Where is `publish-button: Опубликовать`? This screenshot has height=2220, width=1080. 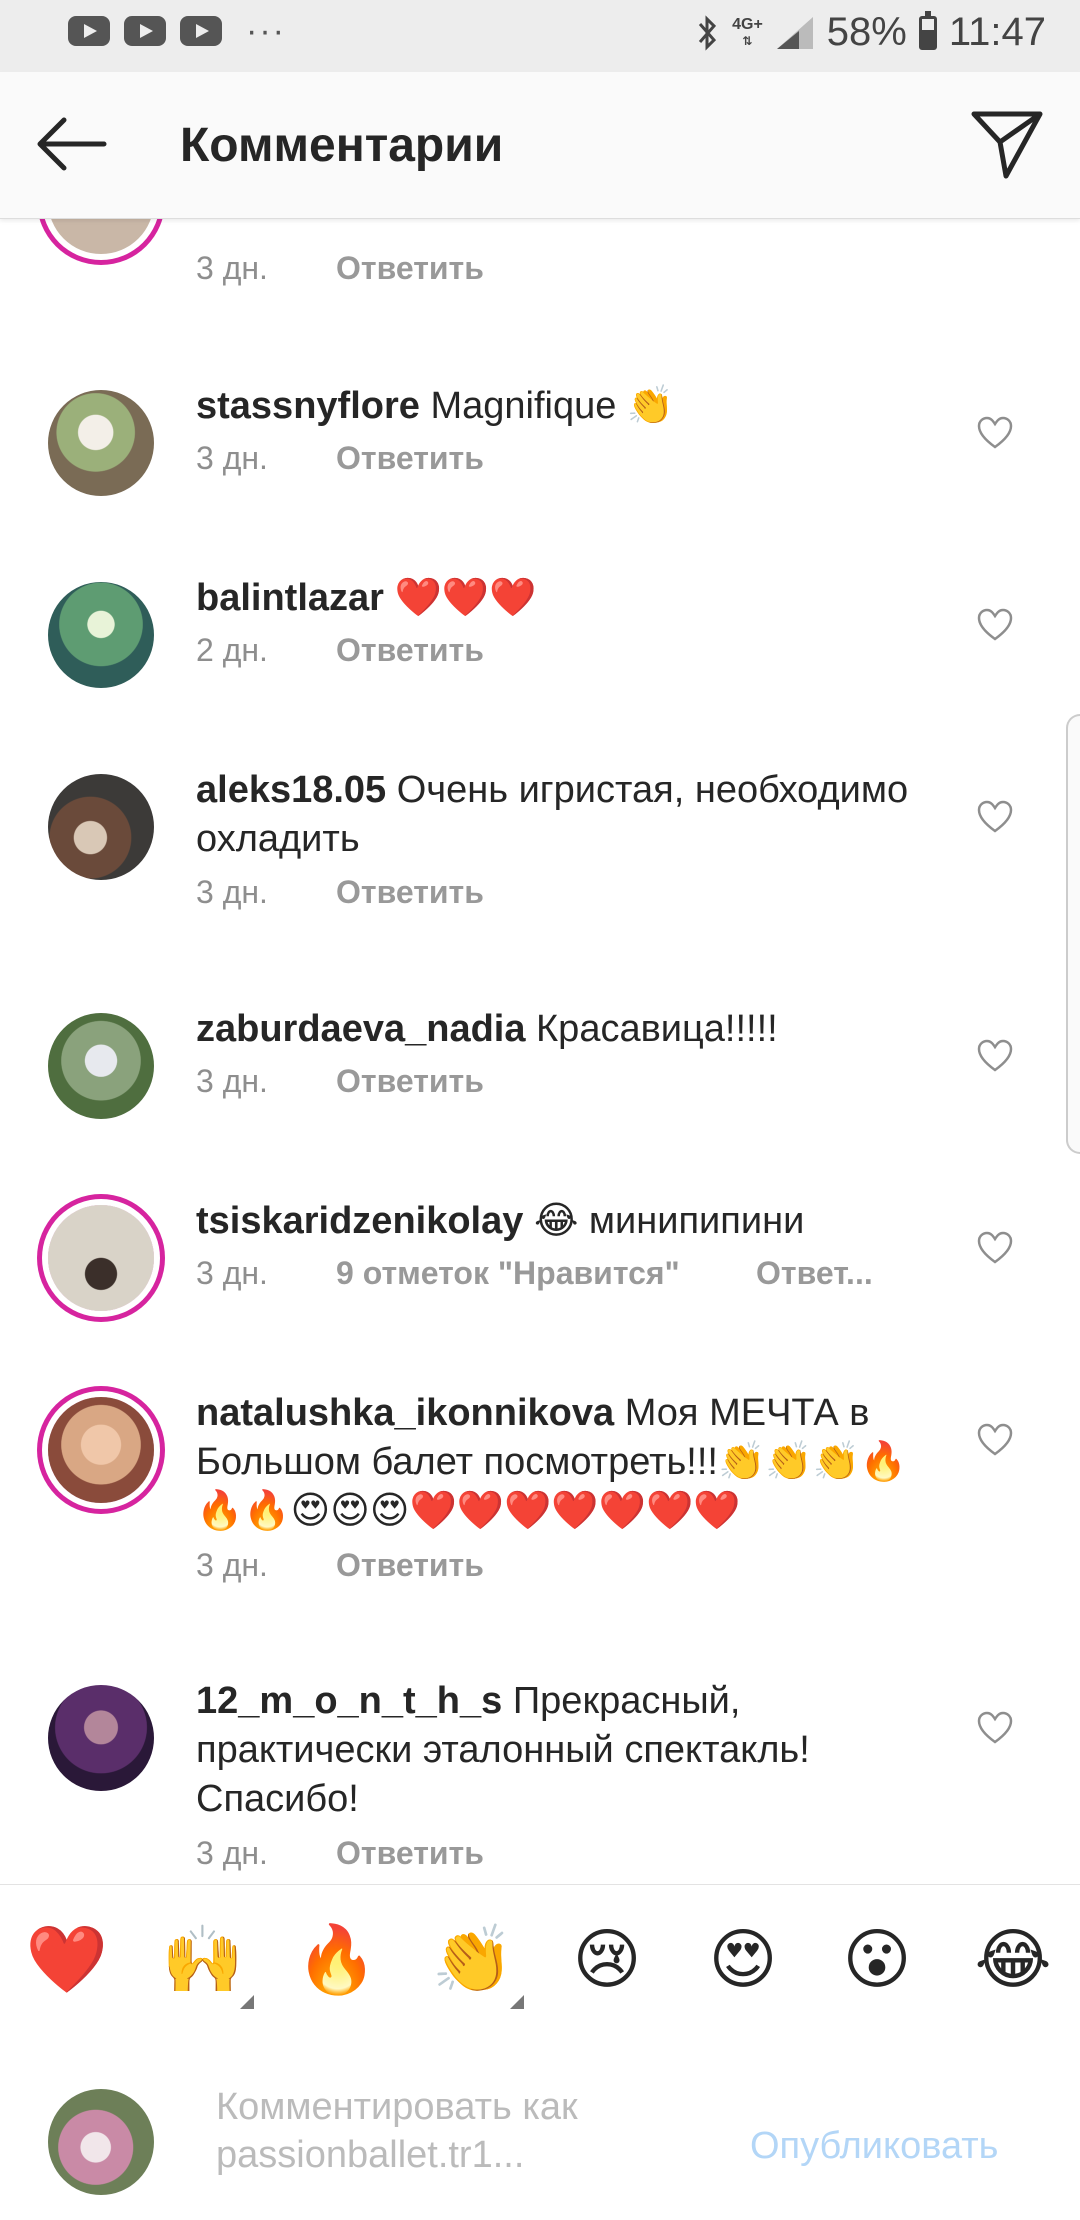 publish-button: Опубликовать is located at coordinates (874, 2146).